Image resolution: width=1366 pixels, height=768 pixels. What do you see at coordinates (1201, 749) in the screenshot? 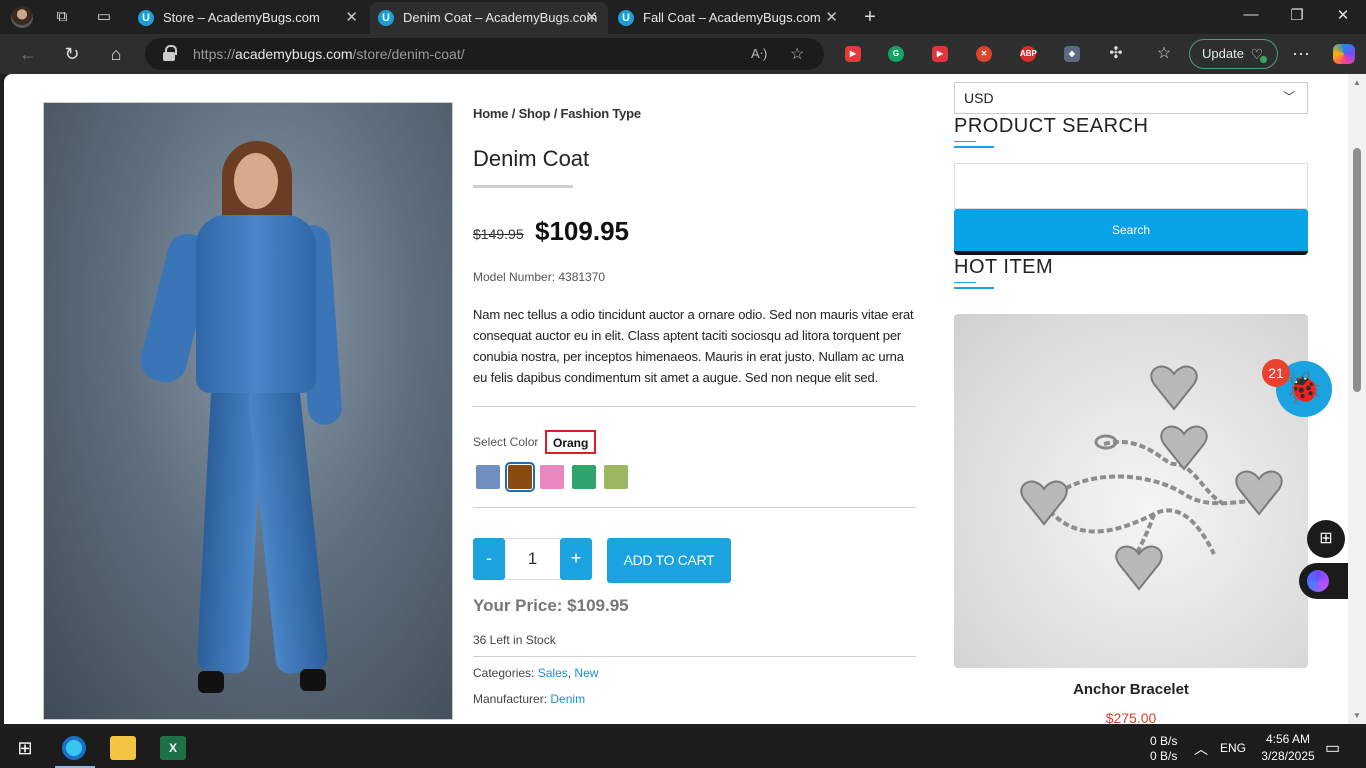
I see `tray-chevron-up-icon: ︿` at bounding box center [1201, 749].